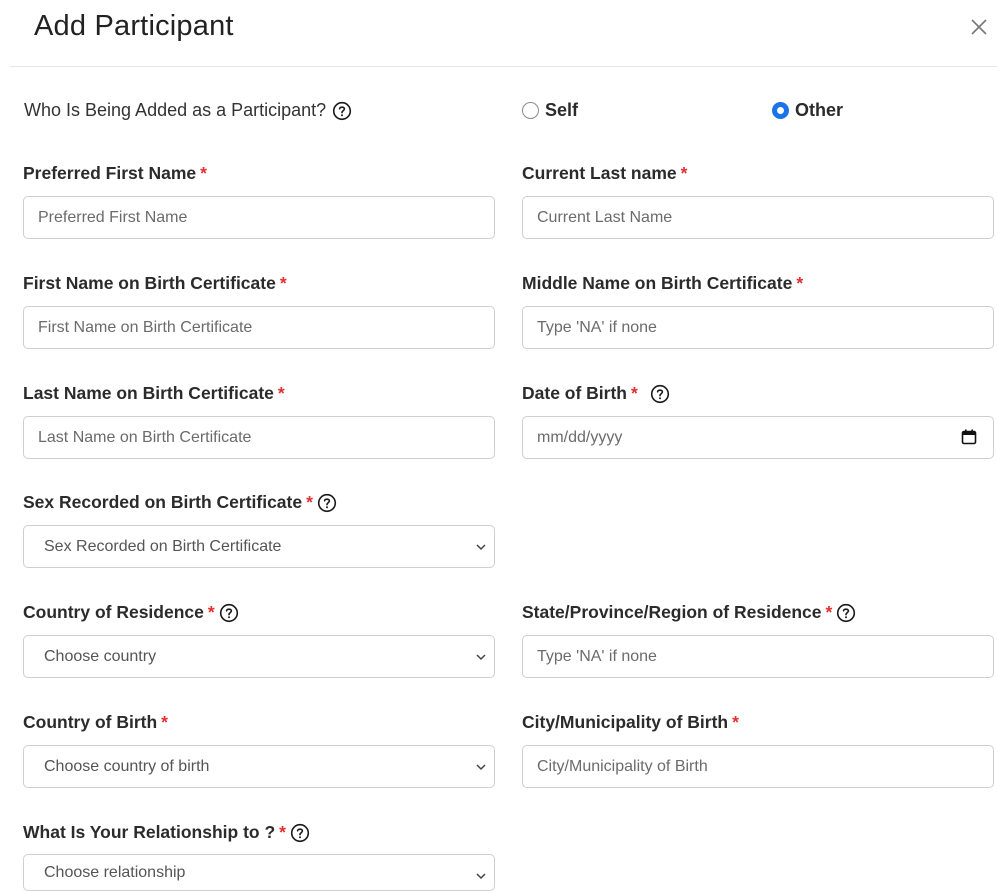 The height and width of the screenshot is (891, 997). What do you see at coordinates (259, 217) in the screenshot?
I see `preferred-first-name-input: Preferred First Name` at bounding box center [259, 217].